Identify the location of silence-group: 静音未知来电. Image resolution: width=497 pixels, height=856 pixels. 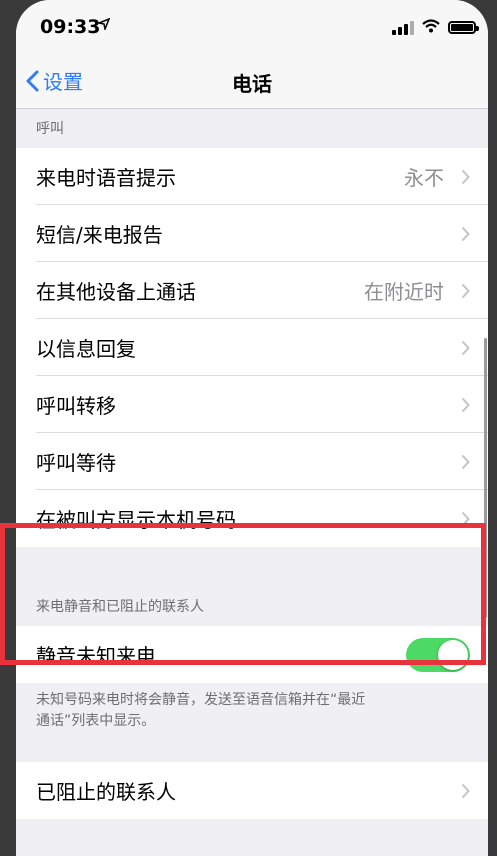
(252, 654).